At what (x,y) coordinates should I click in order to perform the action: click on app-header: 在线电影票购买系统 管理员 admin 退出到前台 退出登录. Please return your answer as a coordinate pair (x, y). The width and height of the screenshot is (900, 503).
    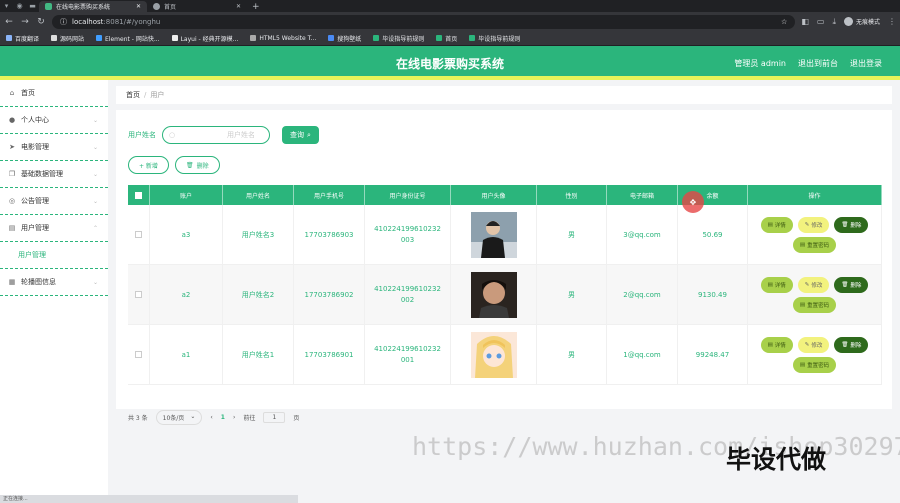
    Looking at the image, I should click on (450, 63).